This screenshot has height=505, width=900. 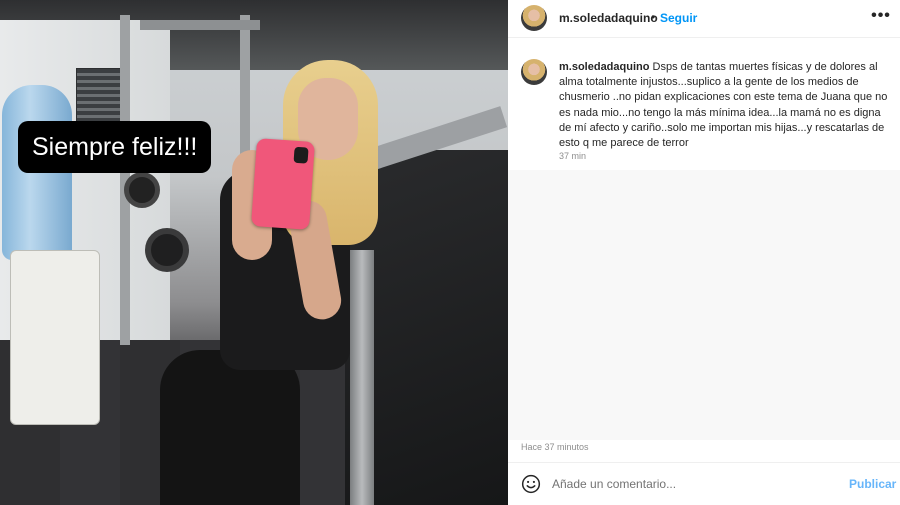 I want to click on story-text-sticker: Siempre feliz!!!, so click(x=115, y=147).